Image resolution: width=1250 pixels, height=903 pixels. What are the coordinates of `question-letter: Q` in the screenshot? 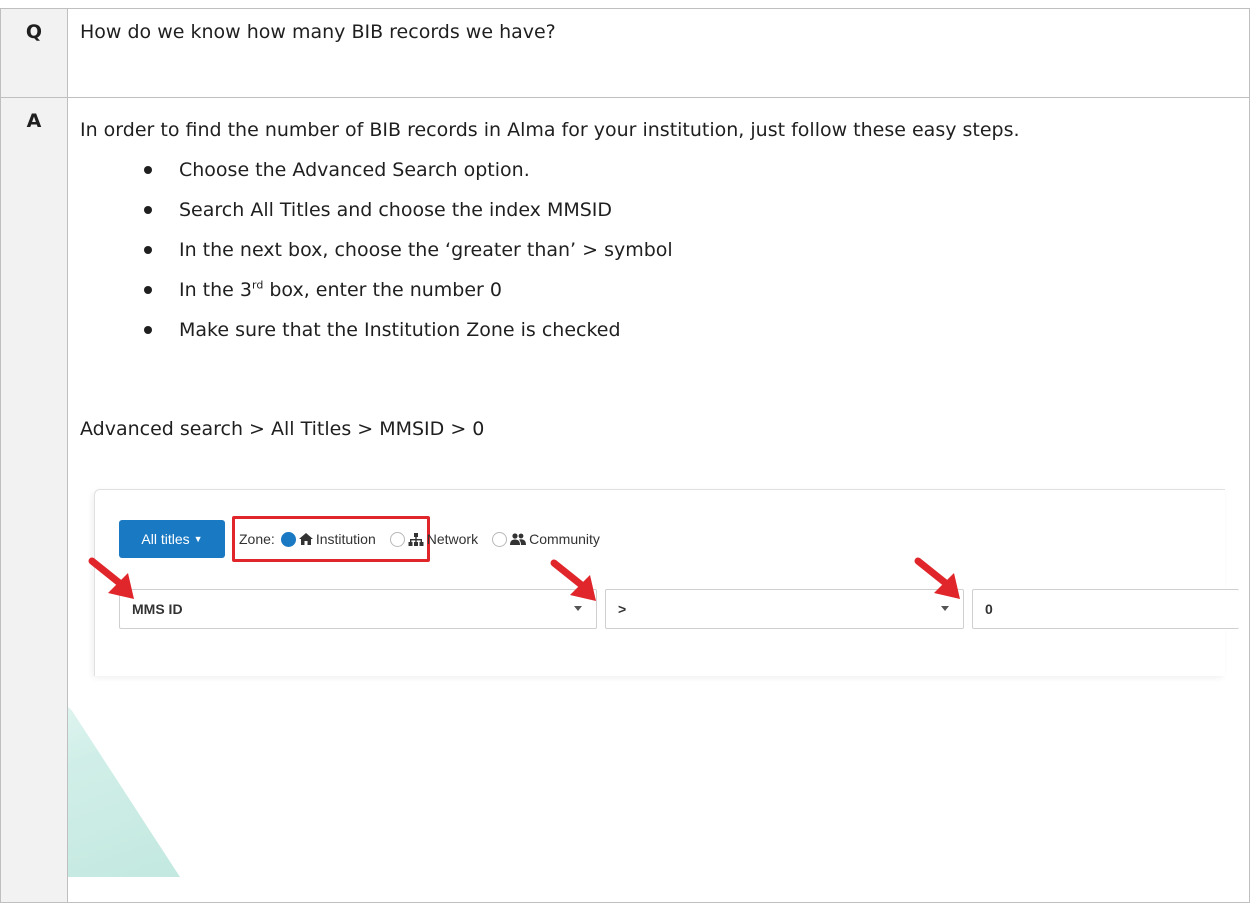 It's located at (34, 53).